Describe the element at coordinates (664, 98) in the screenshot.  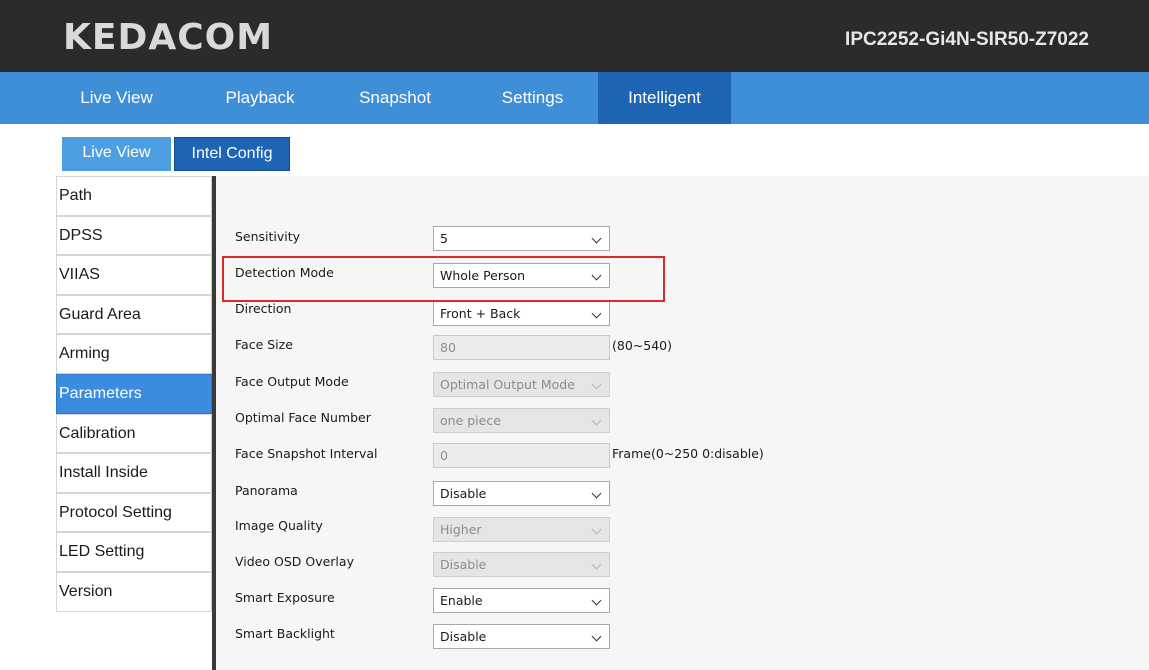
I see `tab-intelligent: Intelligent` at that location.